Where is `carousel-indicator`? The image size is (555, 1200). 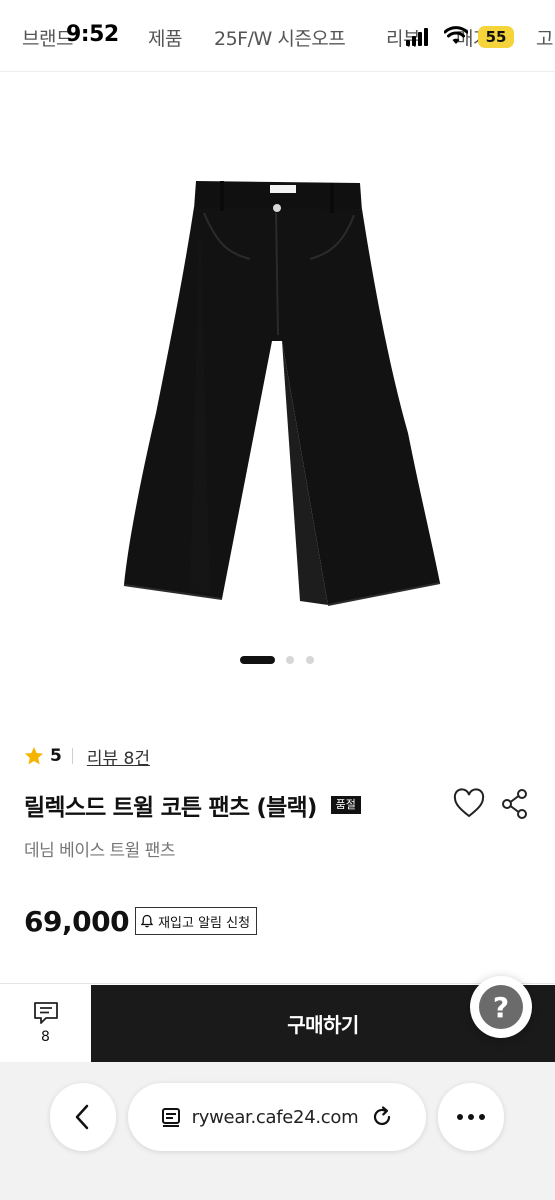 carousel-indicator is located at coordinates (277, 661).